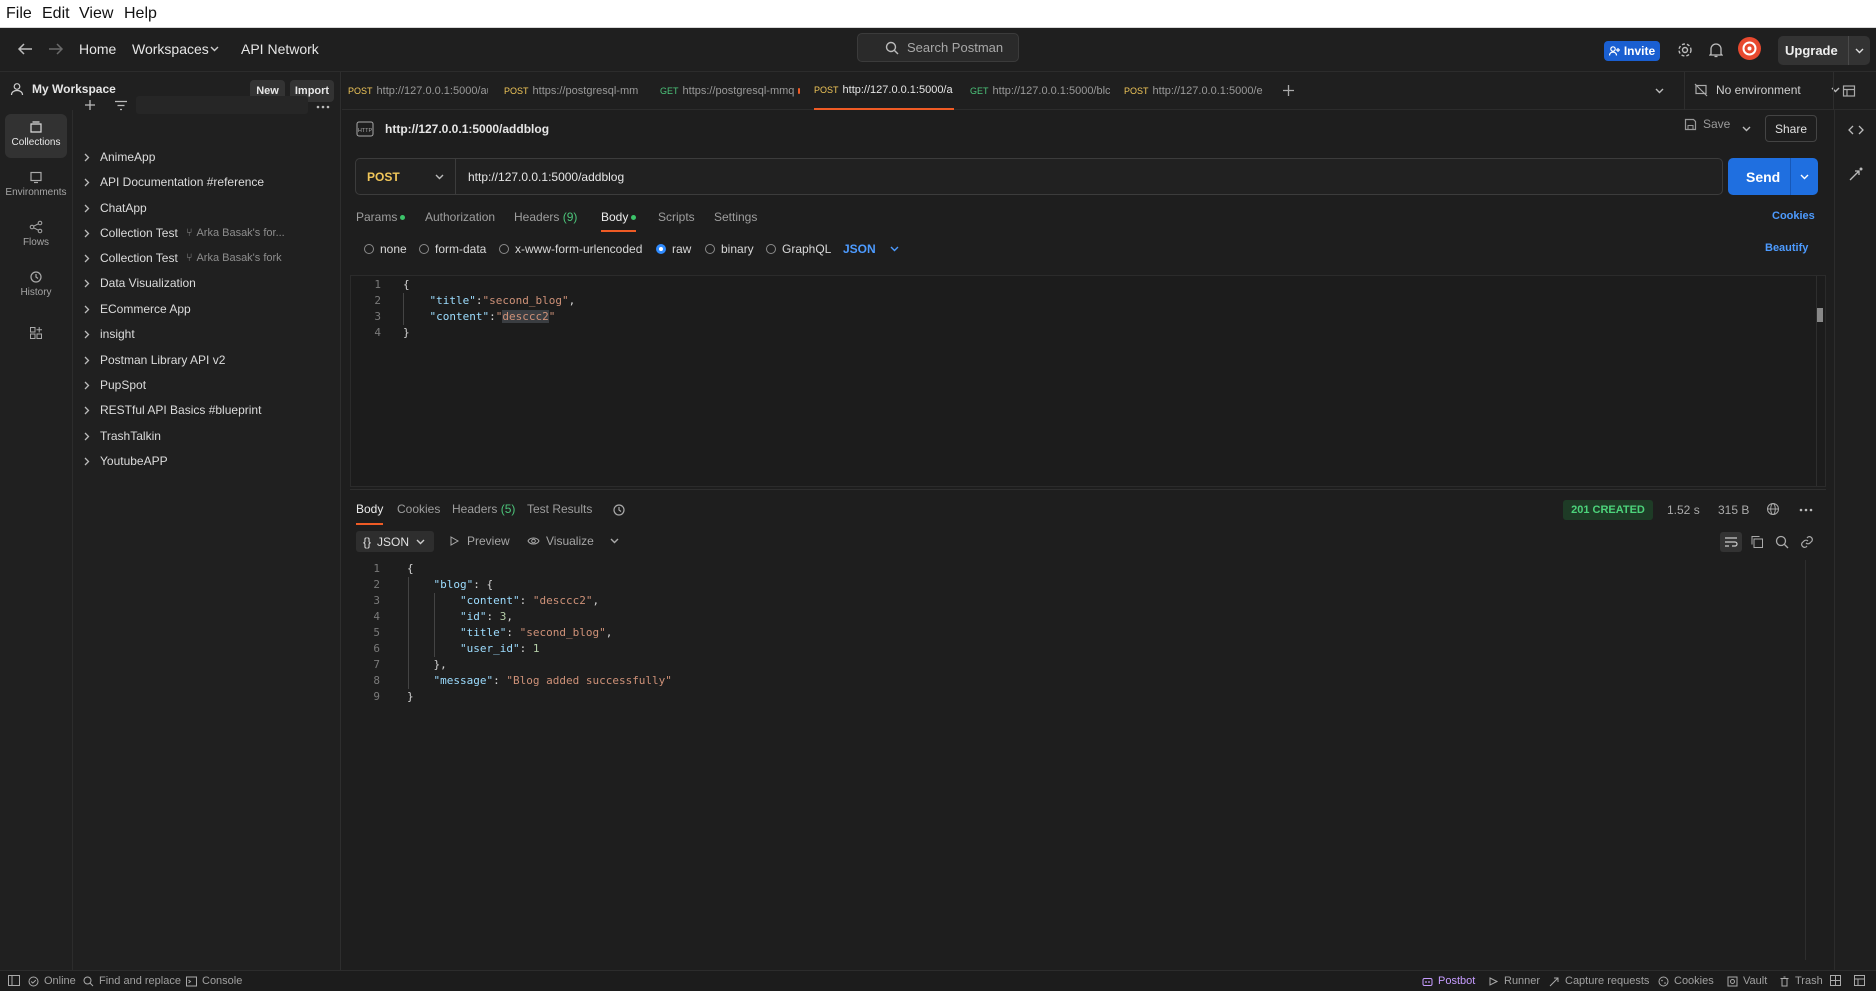 This screenshot has width=1876, height=991. What do you see at coordinates (418, 509) in the screenshot?
I see `response-tab-cookies: Cookies` at bounding box center [418, 509].